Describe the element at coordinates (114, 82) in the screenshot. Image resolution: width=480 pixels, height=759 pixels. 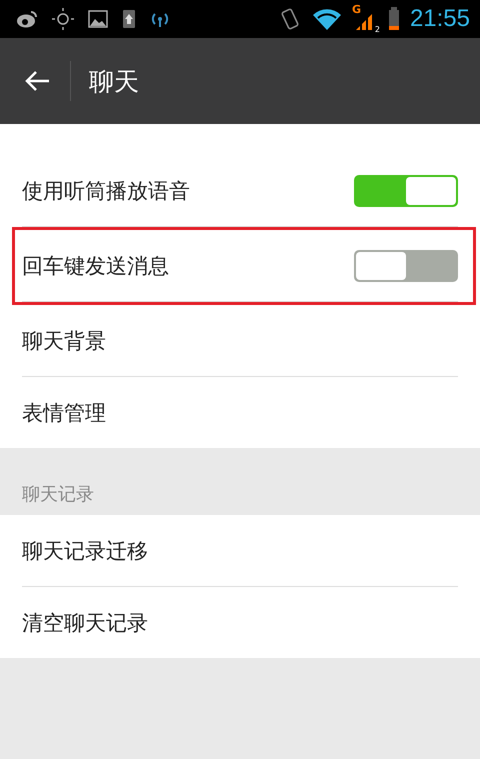
I see `screen-title: 聊天` at that location.